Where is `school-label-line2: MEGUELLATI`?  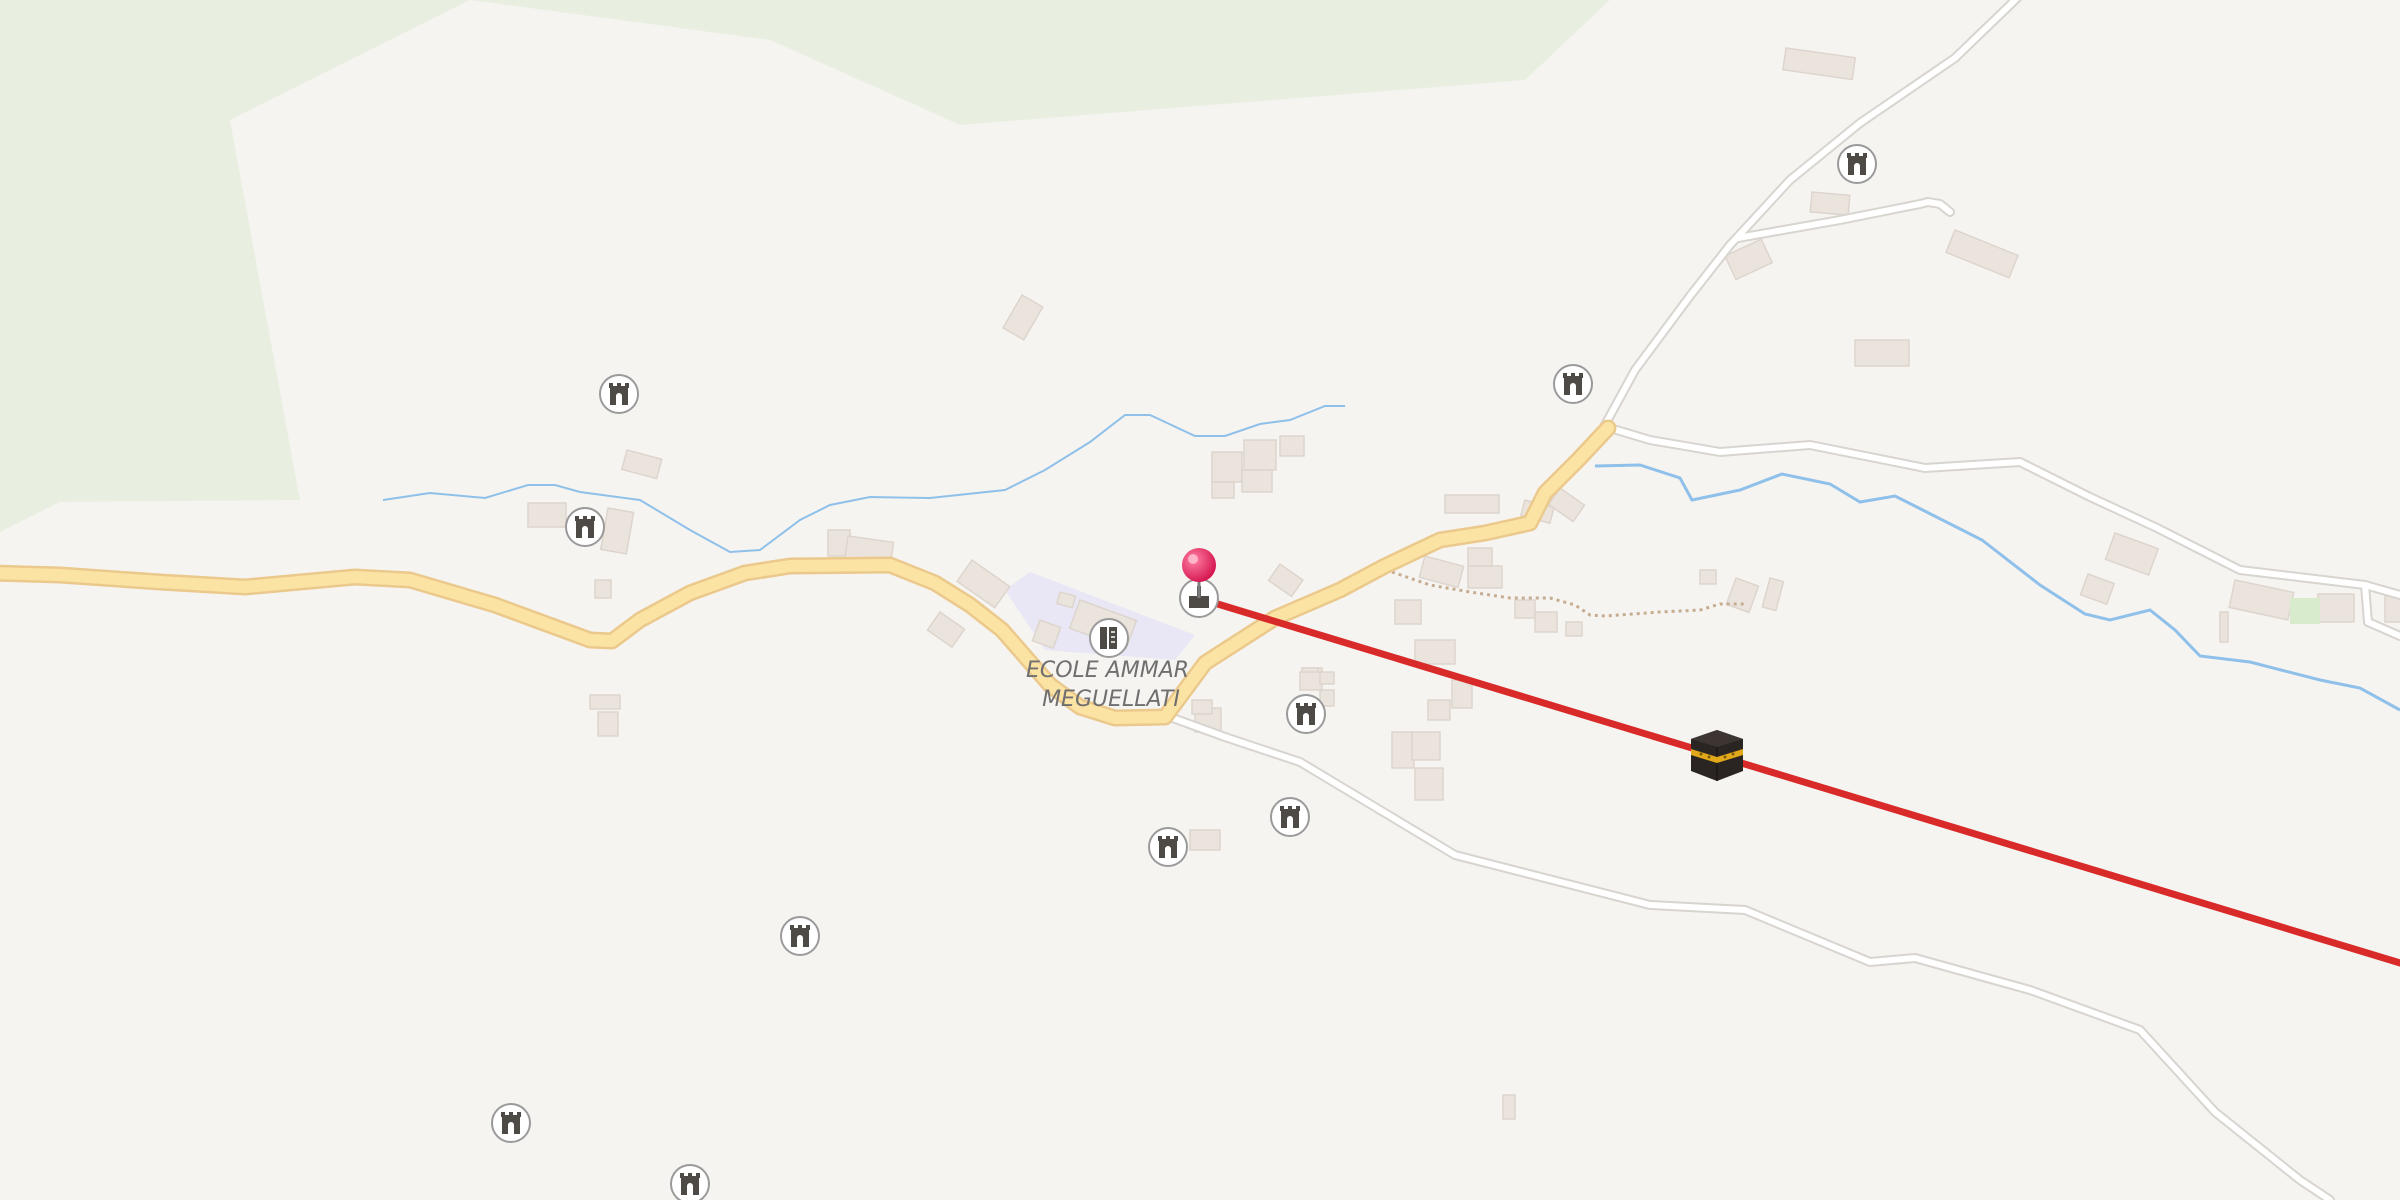
school-label-line2: MEGUELLATI is located at coordinates (1111, 699).